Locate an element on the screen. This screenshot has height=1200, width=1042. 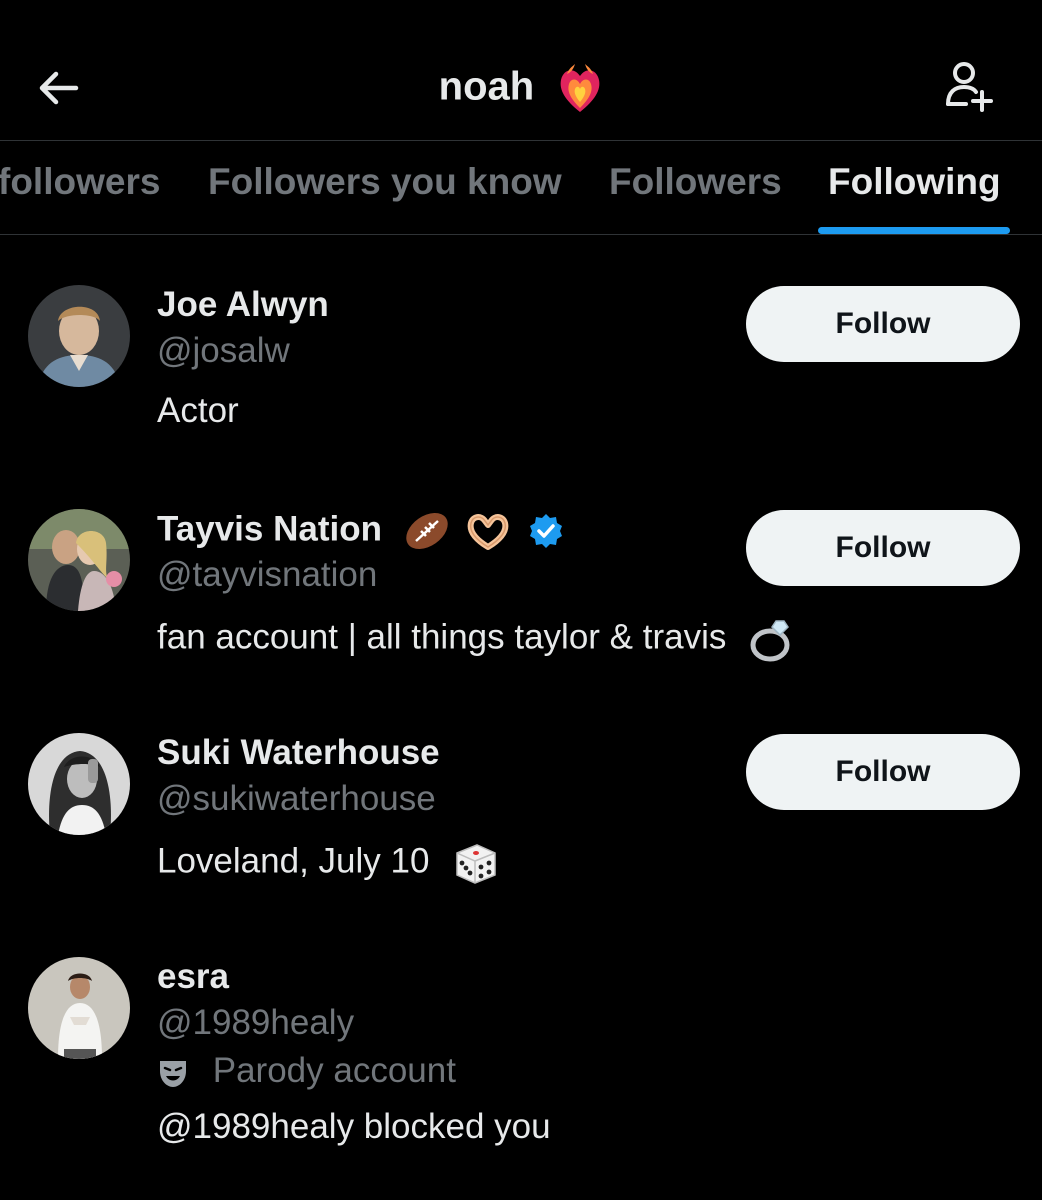
tabs-divider is located at coordinates (521, 234).